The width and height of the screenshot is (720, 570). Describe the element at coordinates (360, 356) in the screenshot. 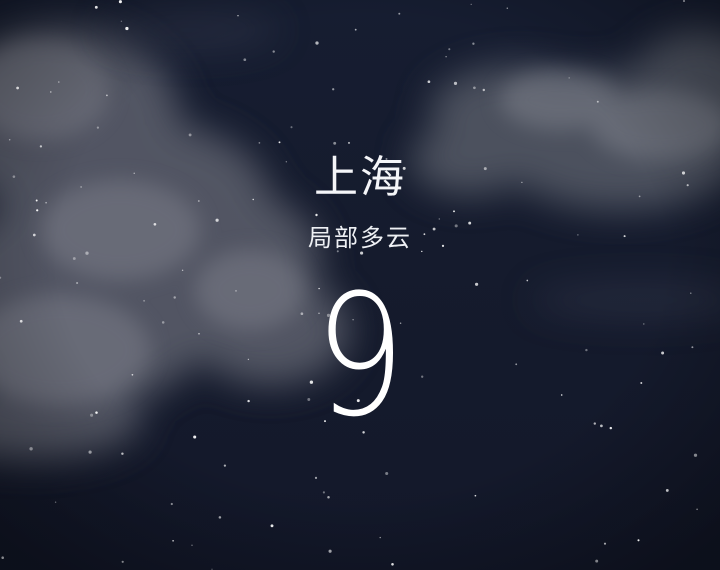

I see `current-temperature: 9` at that location.